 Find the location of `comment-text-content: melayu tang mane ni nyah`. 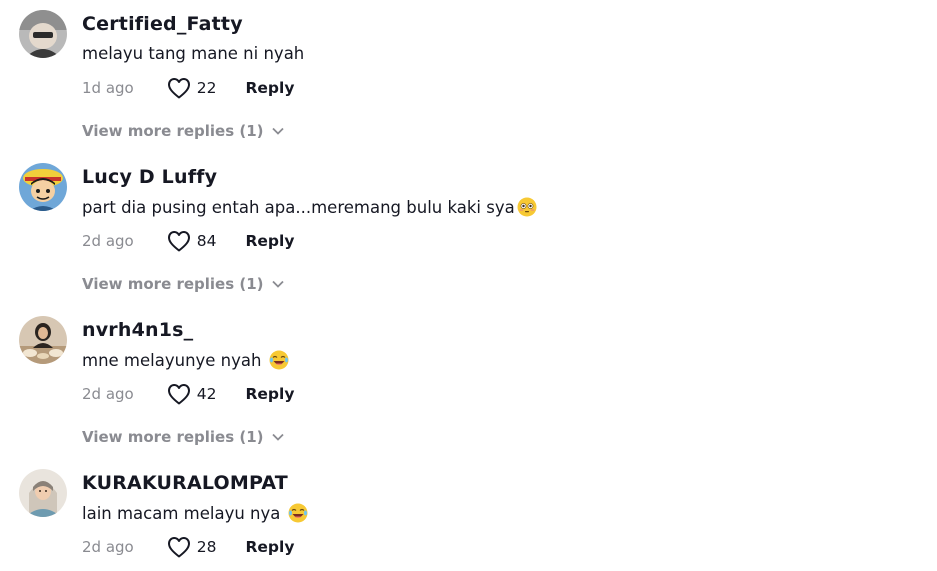

comment-text-content: melayu tang mane ni nyah is located at coordinates (193, 53).